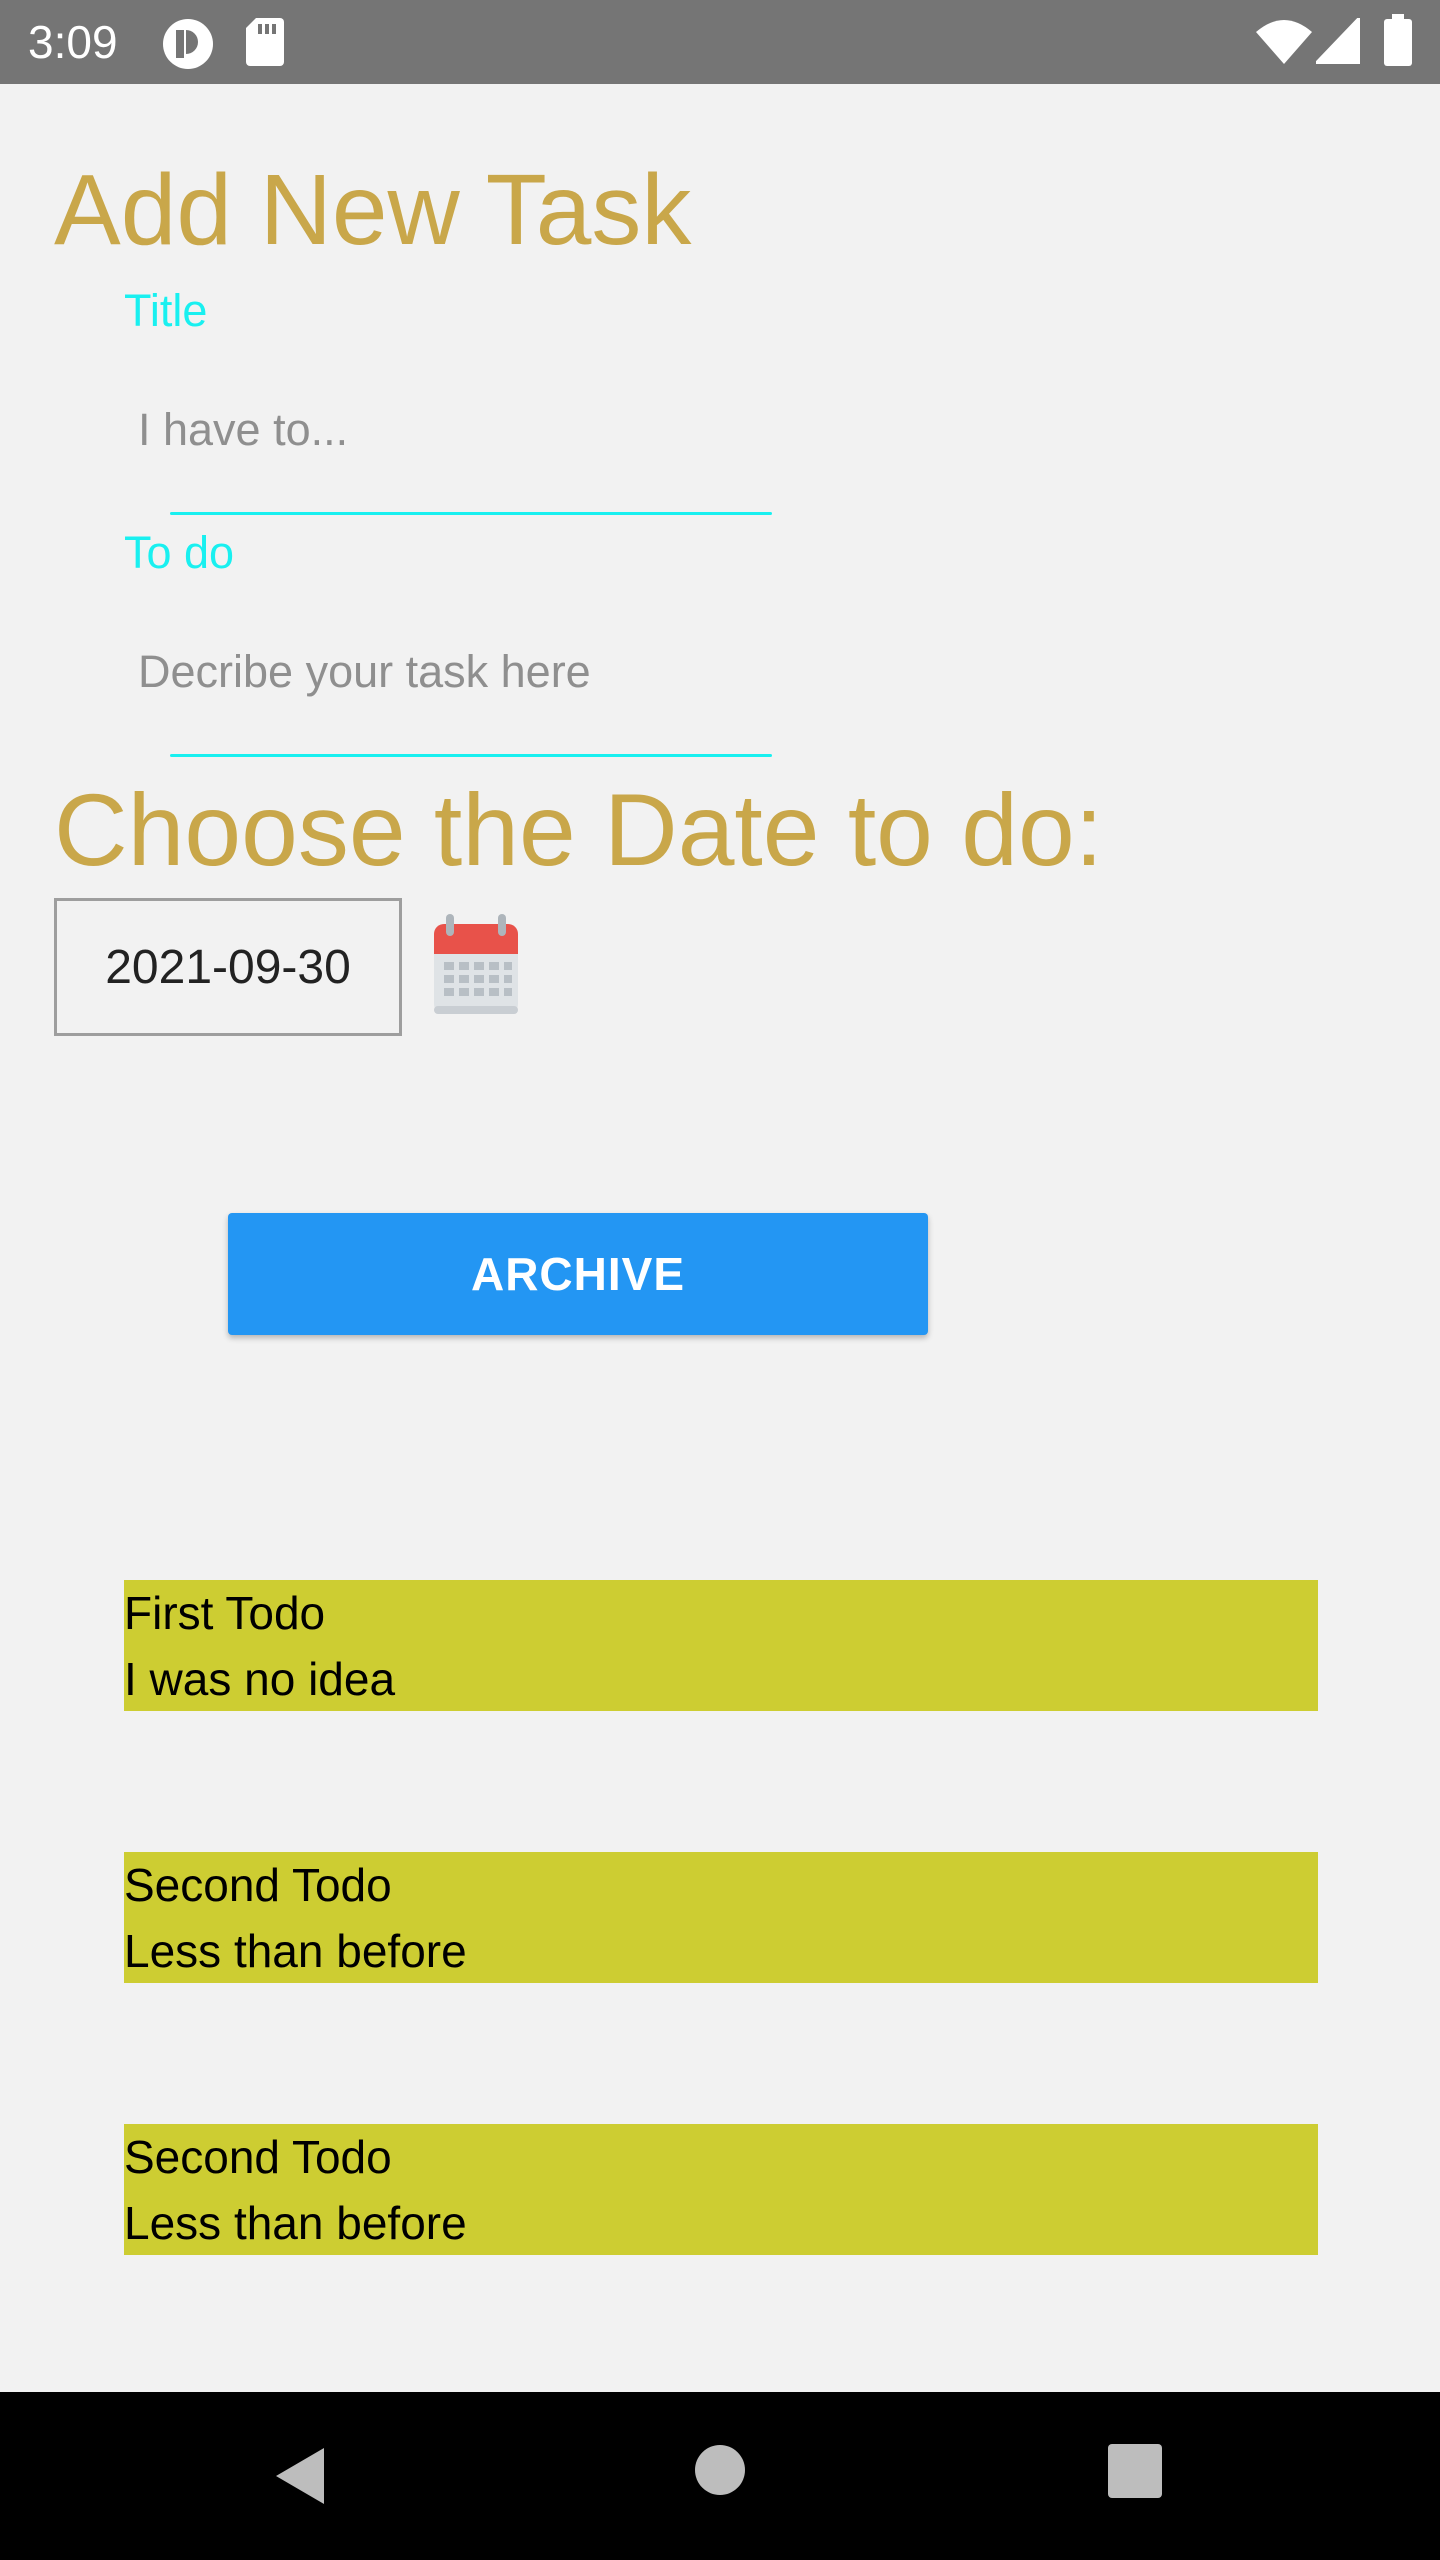 Image resolution: width=1440 pixels, height=2560 pixels. I want to click on home-icon, so click(720, 2470).